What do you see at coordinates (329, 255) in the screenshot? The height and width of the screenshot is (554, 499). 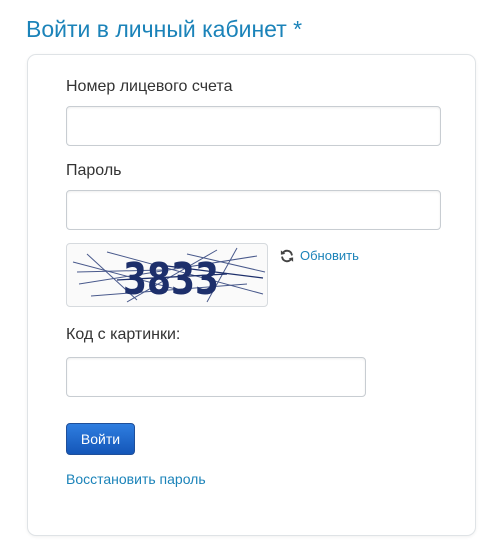 I see `refresh-captcha-label: Обновить` at bounding box center [329, 255].